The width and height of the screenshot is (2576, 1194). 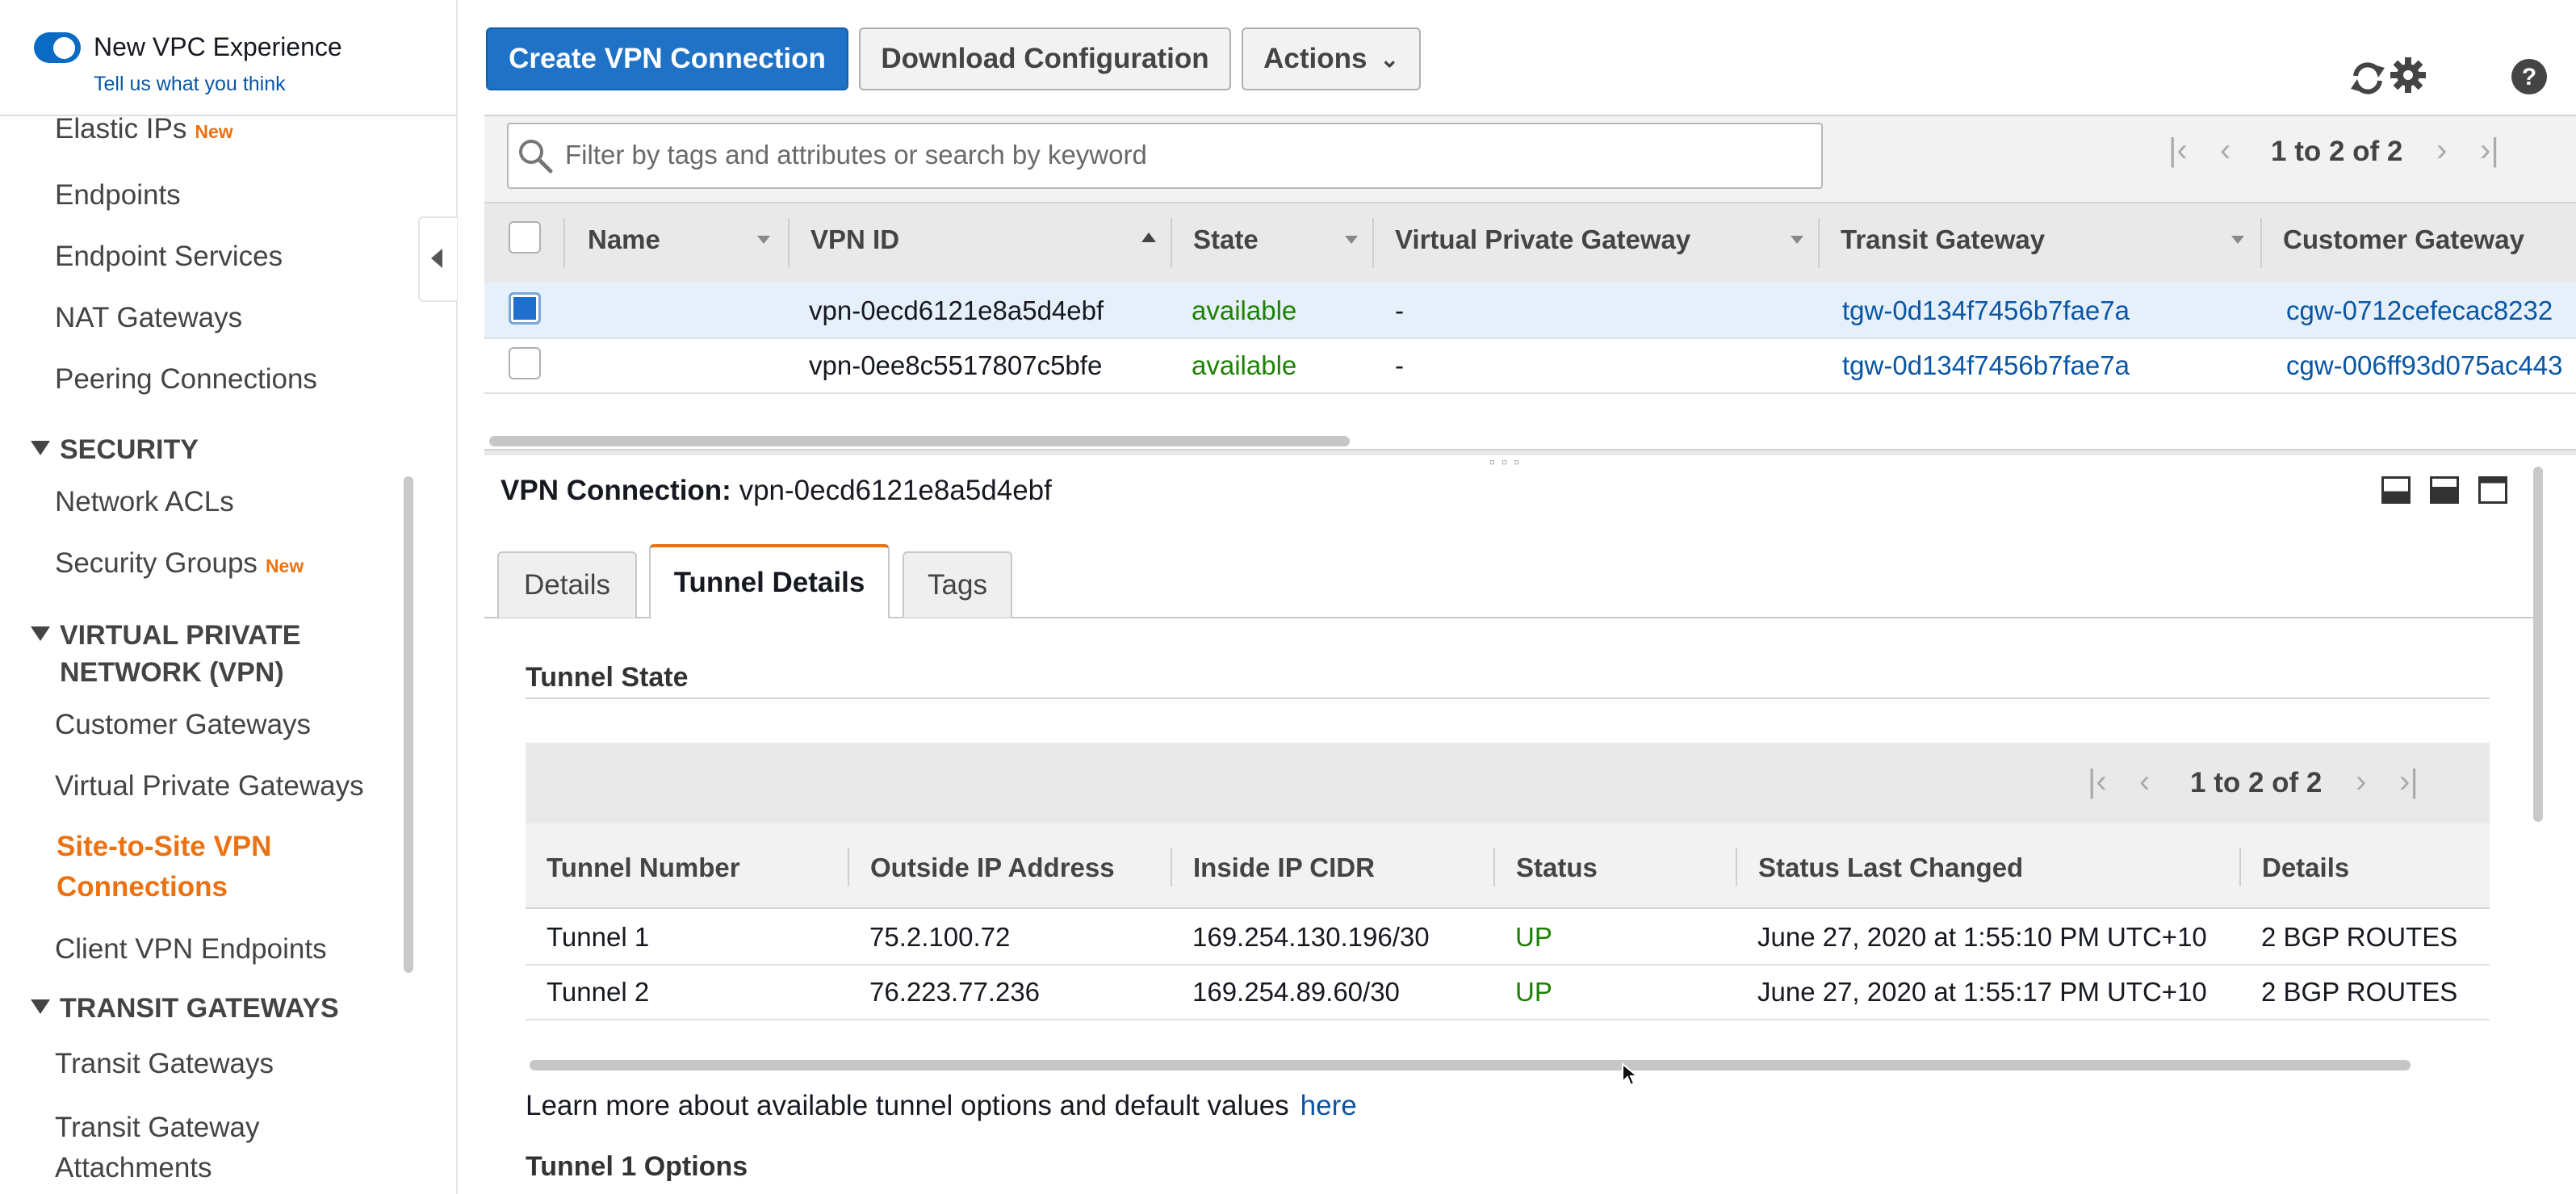 I want to click on sidebar-item-virtual-private-gateways: Virtual Private Gateways, so click(x=209, y=786).